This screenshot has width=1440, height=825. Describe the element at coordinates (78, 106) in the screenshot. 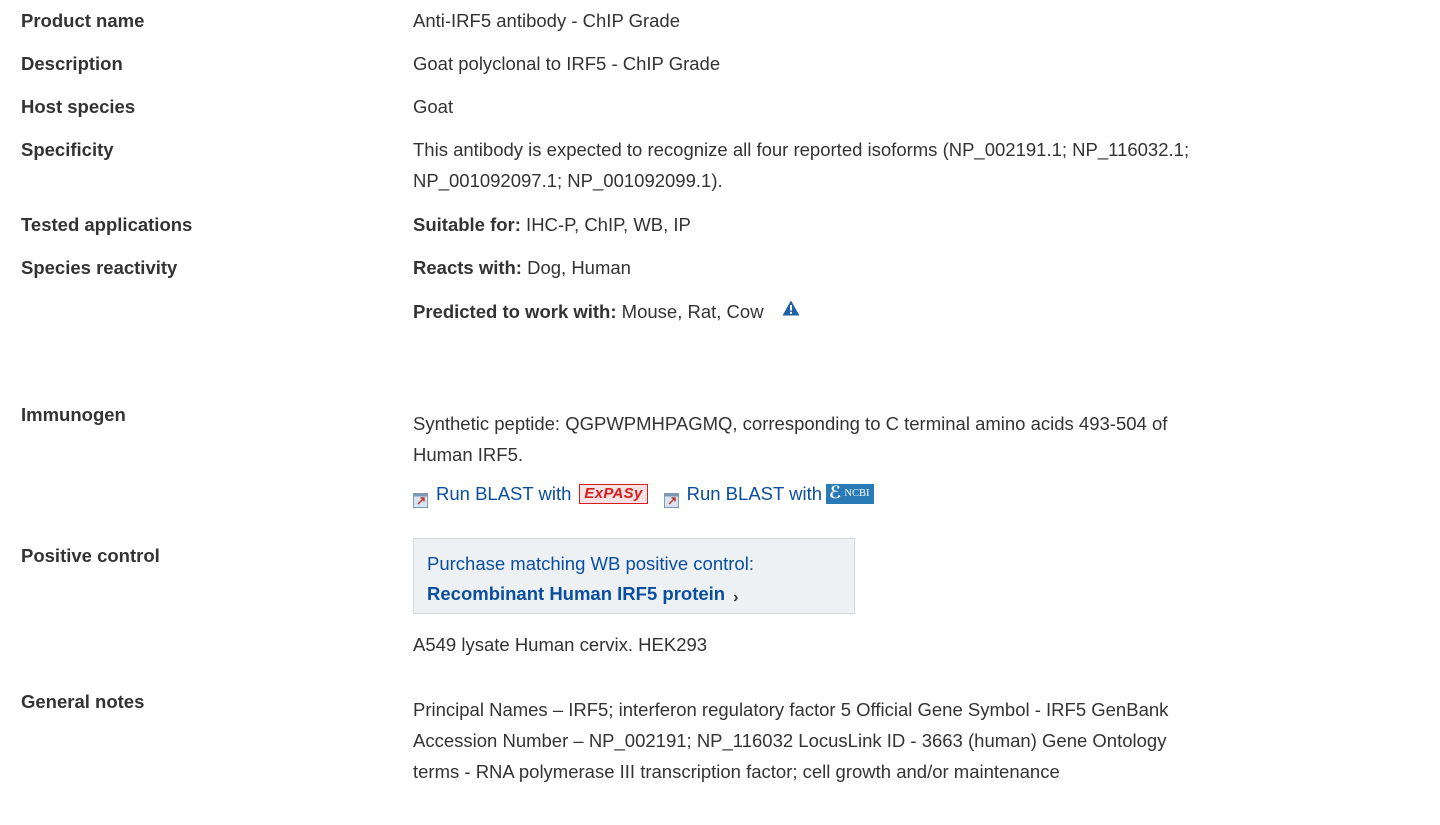

I see `label-host-species: Host species` at that location.